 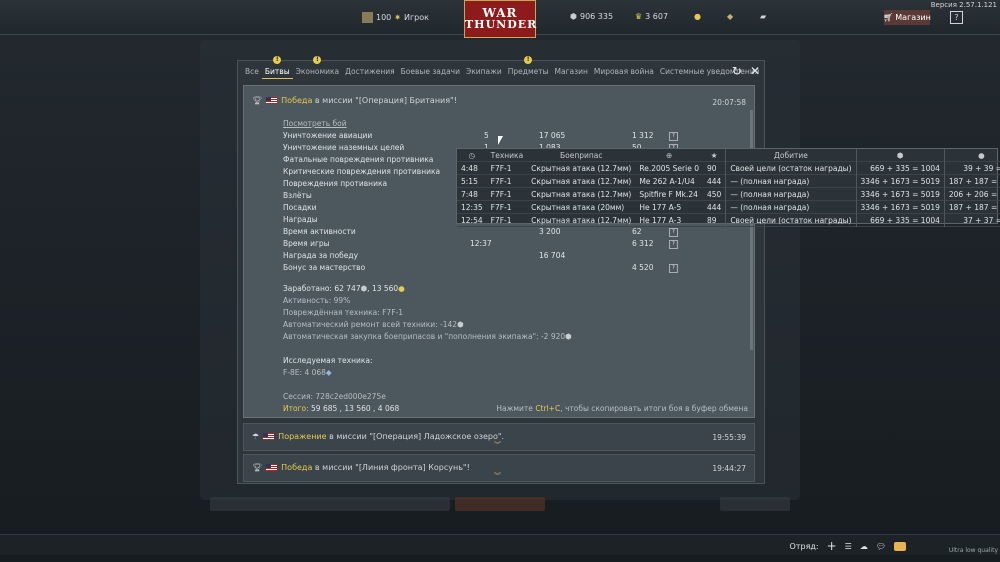 I want to click on tab-crews: Экипажи, so click(x=484, y=72).